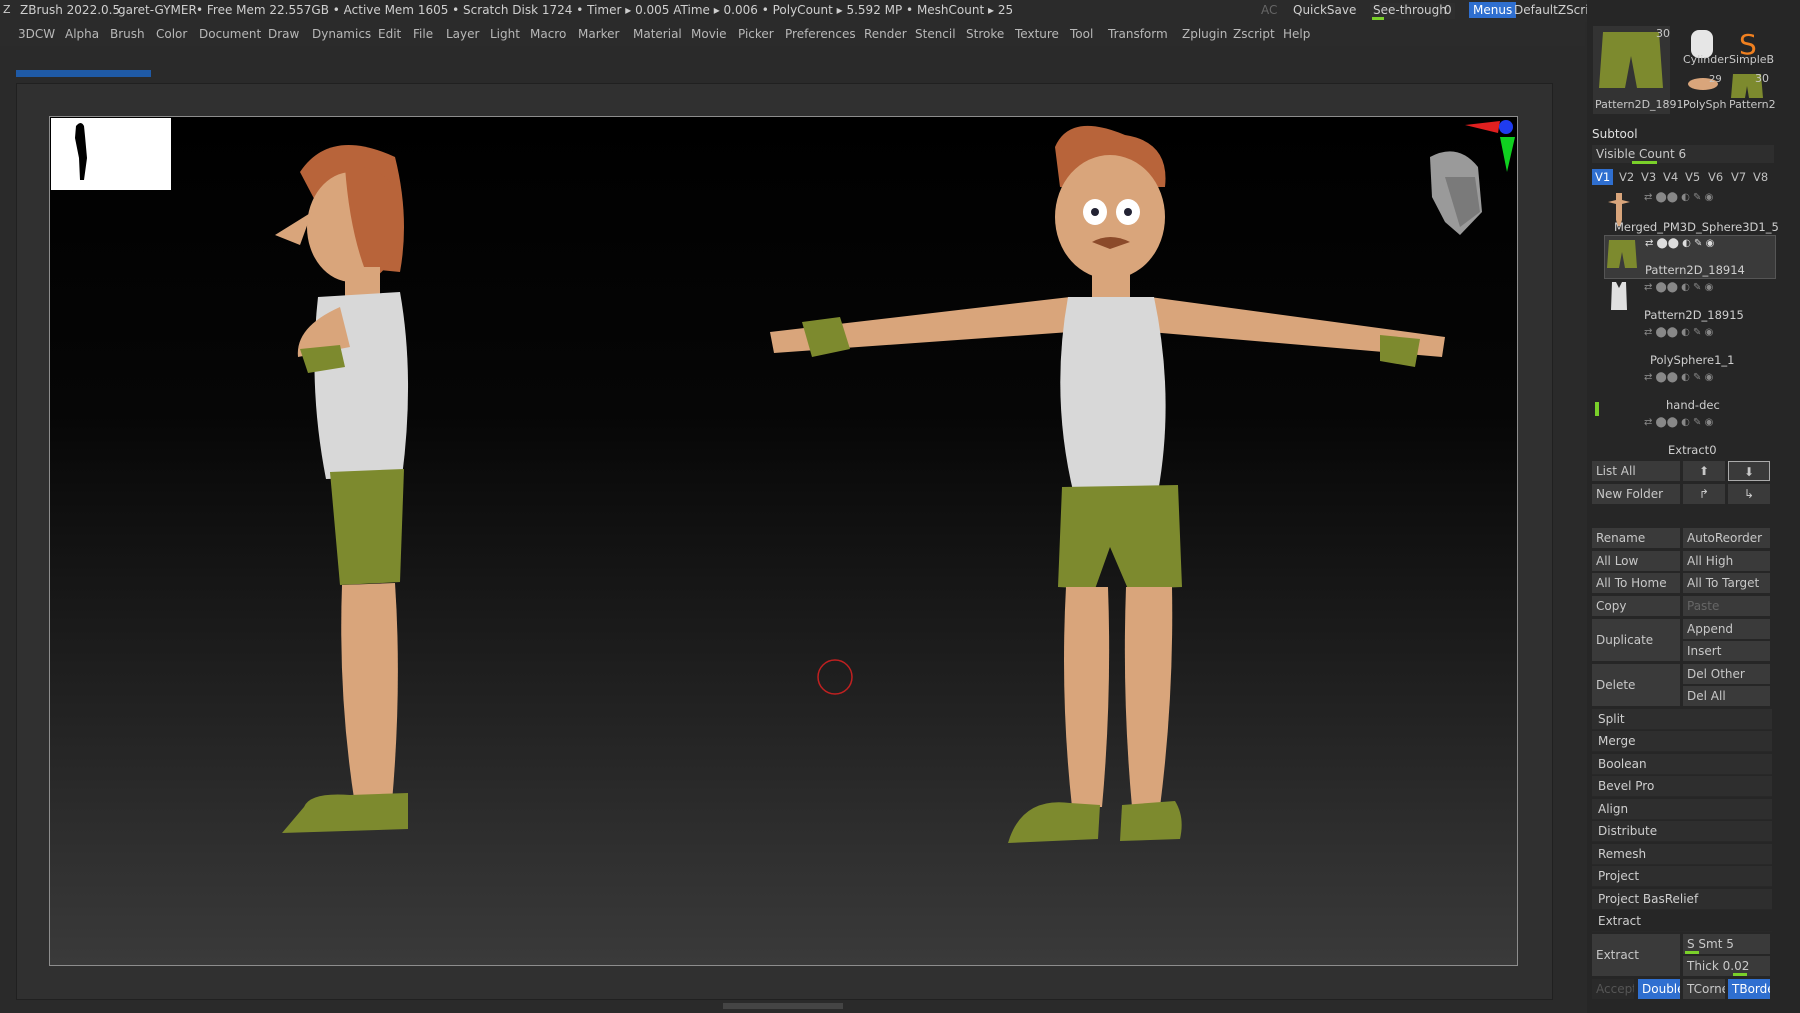  I want to click on menu-brush: Brush, so click(127, 34).